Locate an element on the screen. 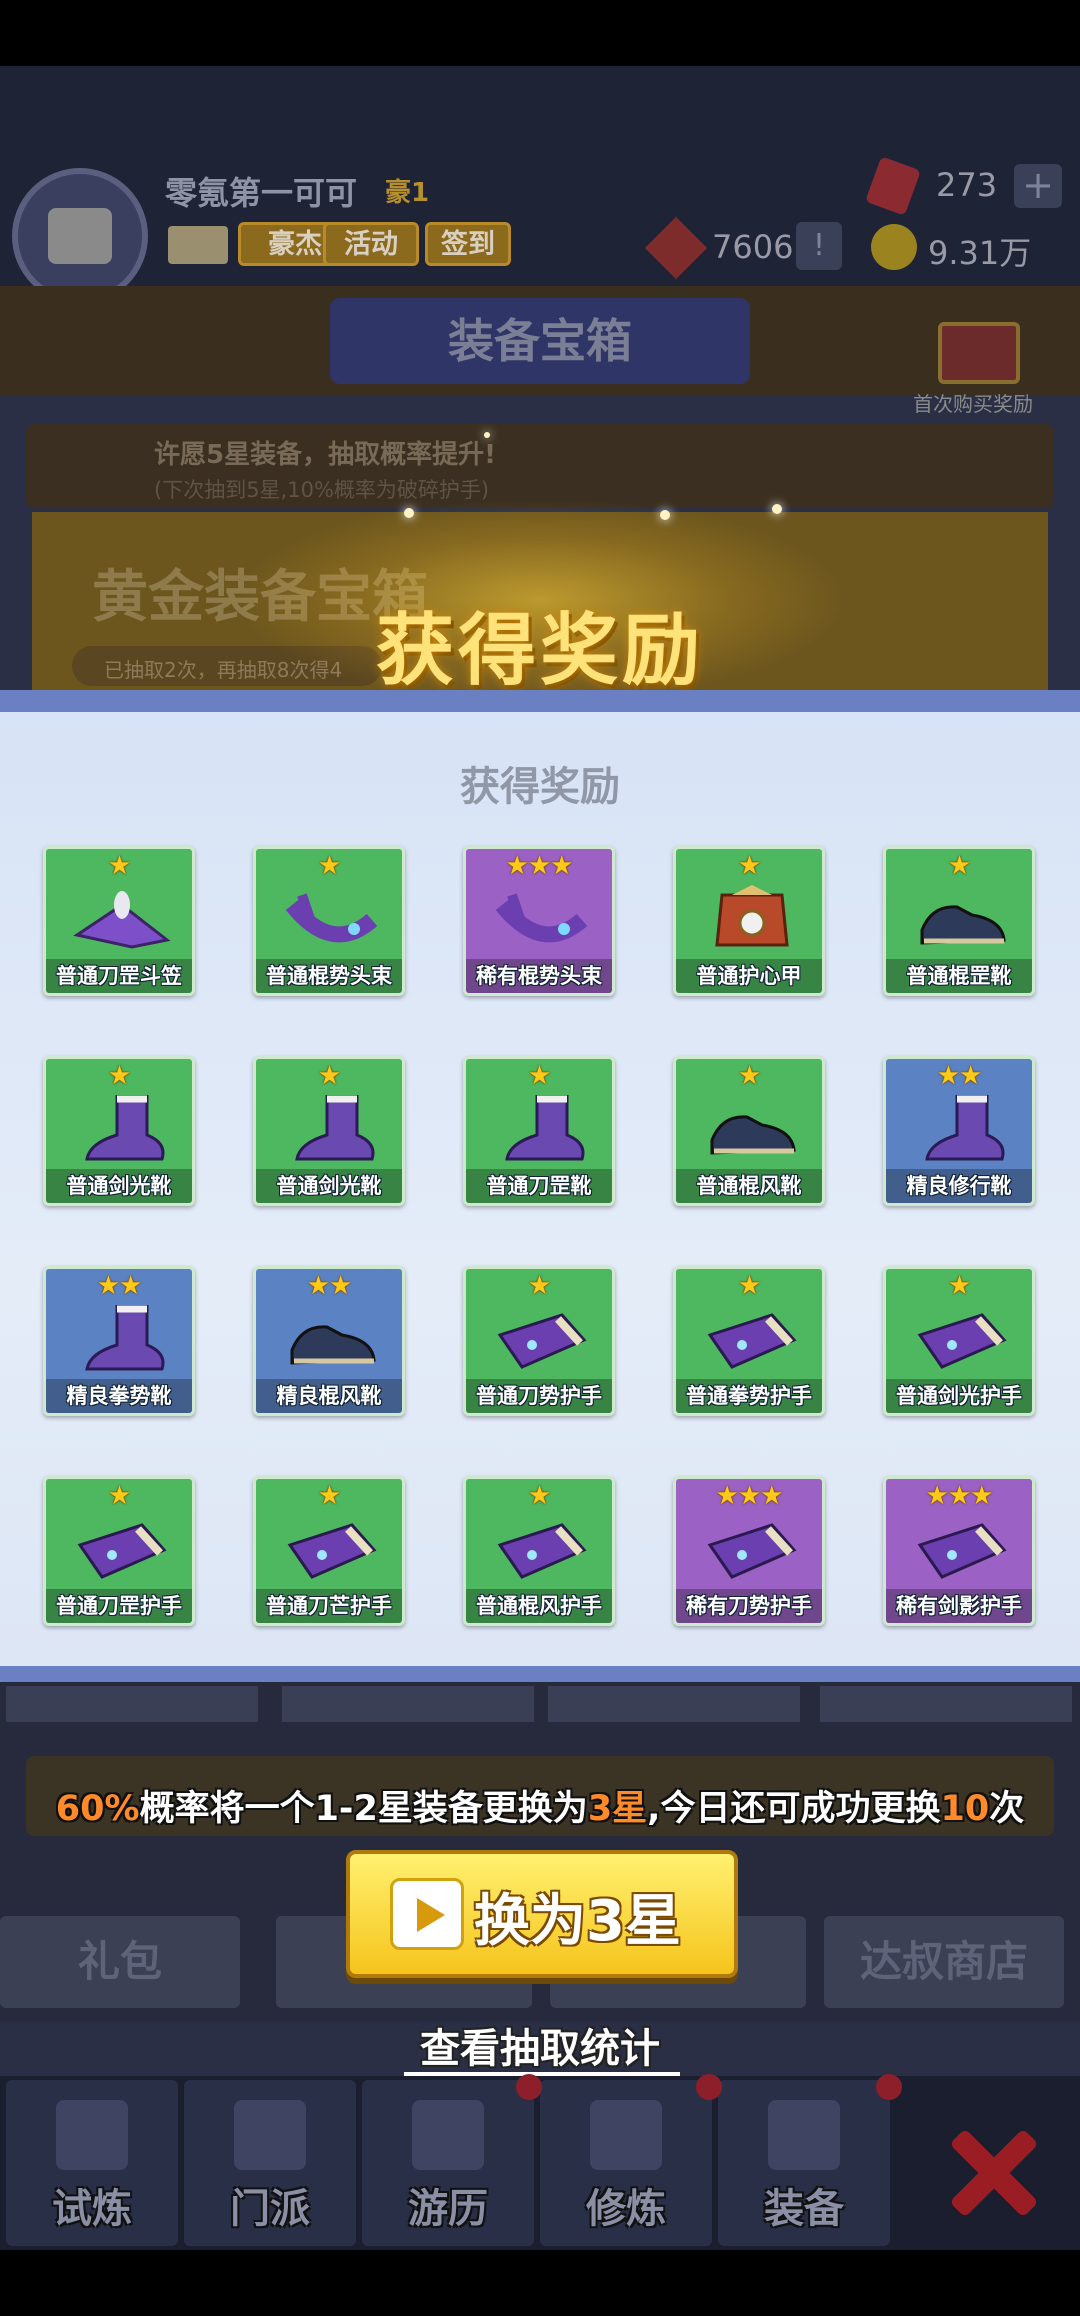 Image resolution: width=1080 pixels, height=2316 pixels. reward-item: ★ 普通棍风护手 is located at coordinates (539, 1551).